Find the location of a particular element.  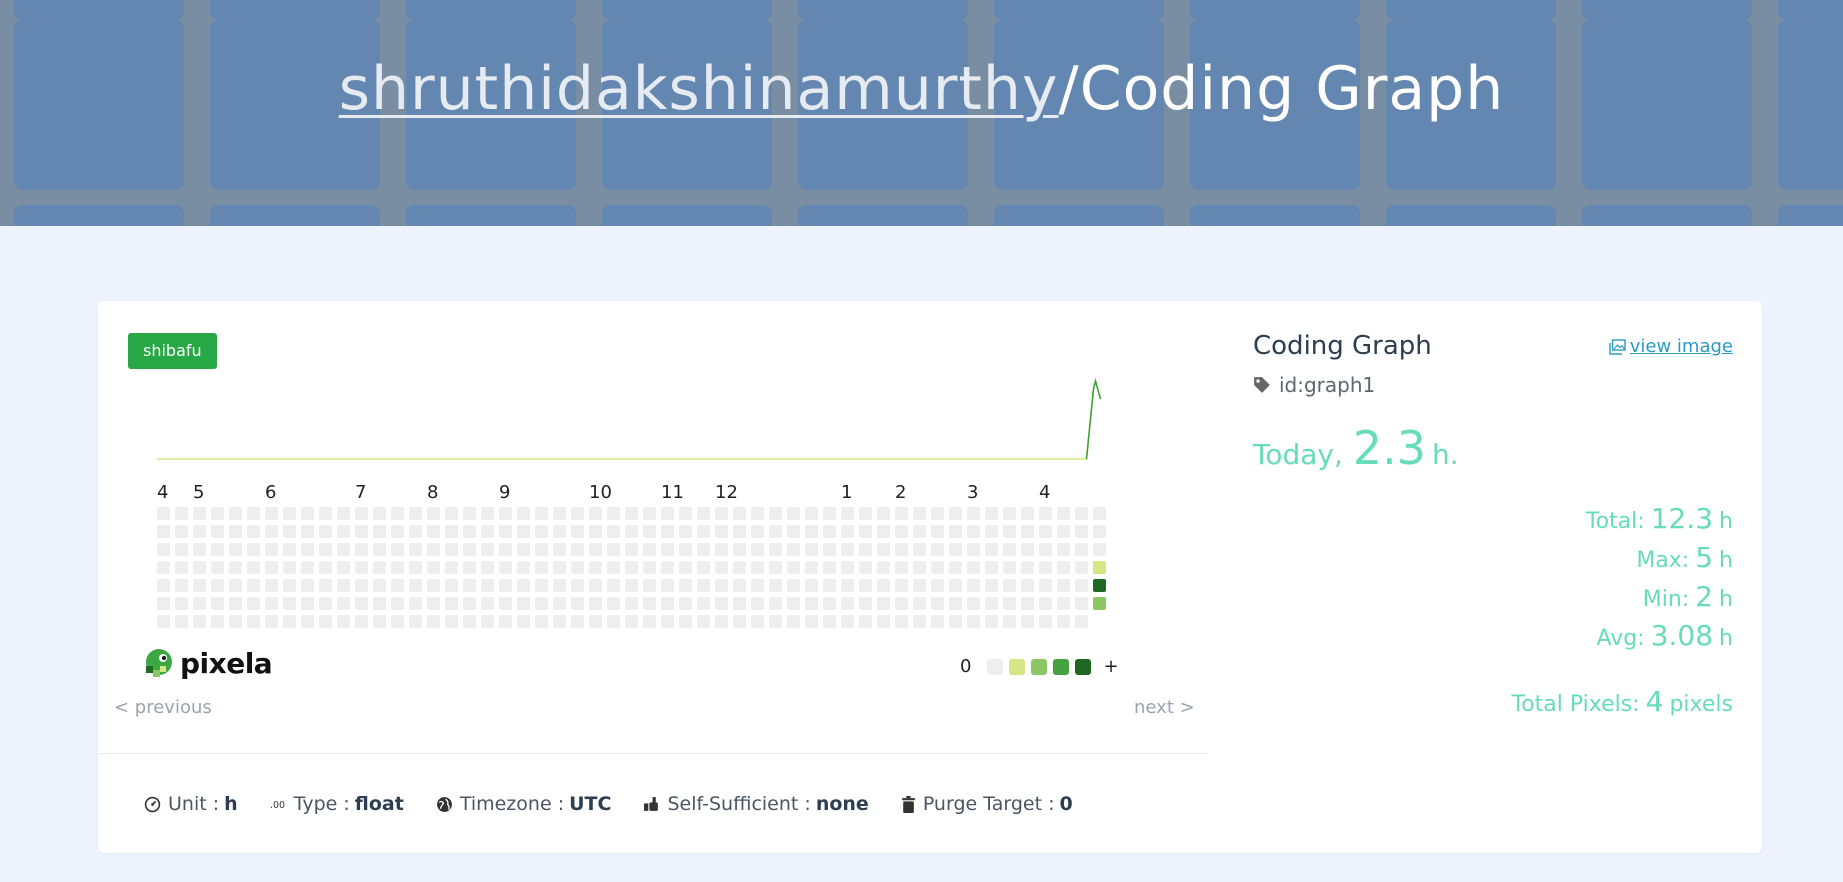

stat-total-label: Total: is located at coordinates (1615, 521).